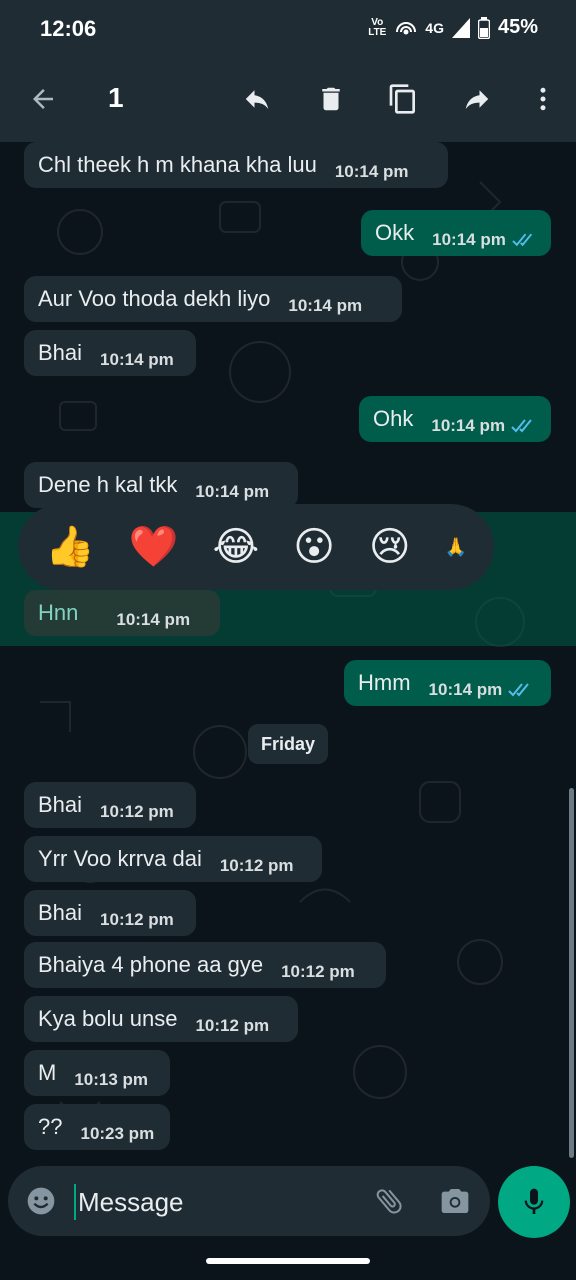 The width and height of the screenshot is (576, 1280). I want to click on selection-toolbar: 1, so click(288, 99).